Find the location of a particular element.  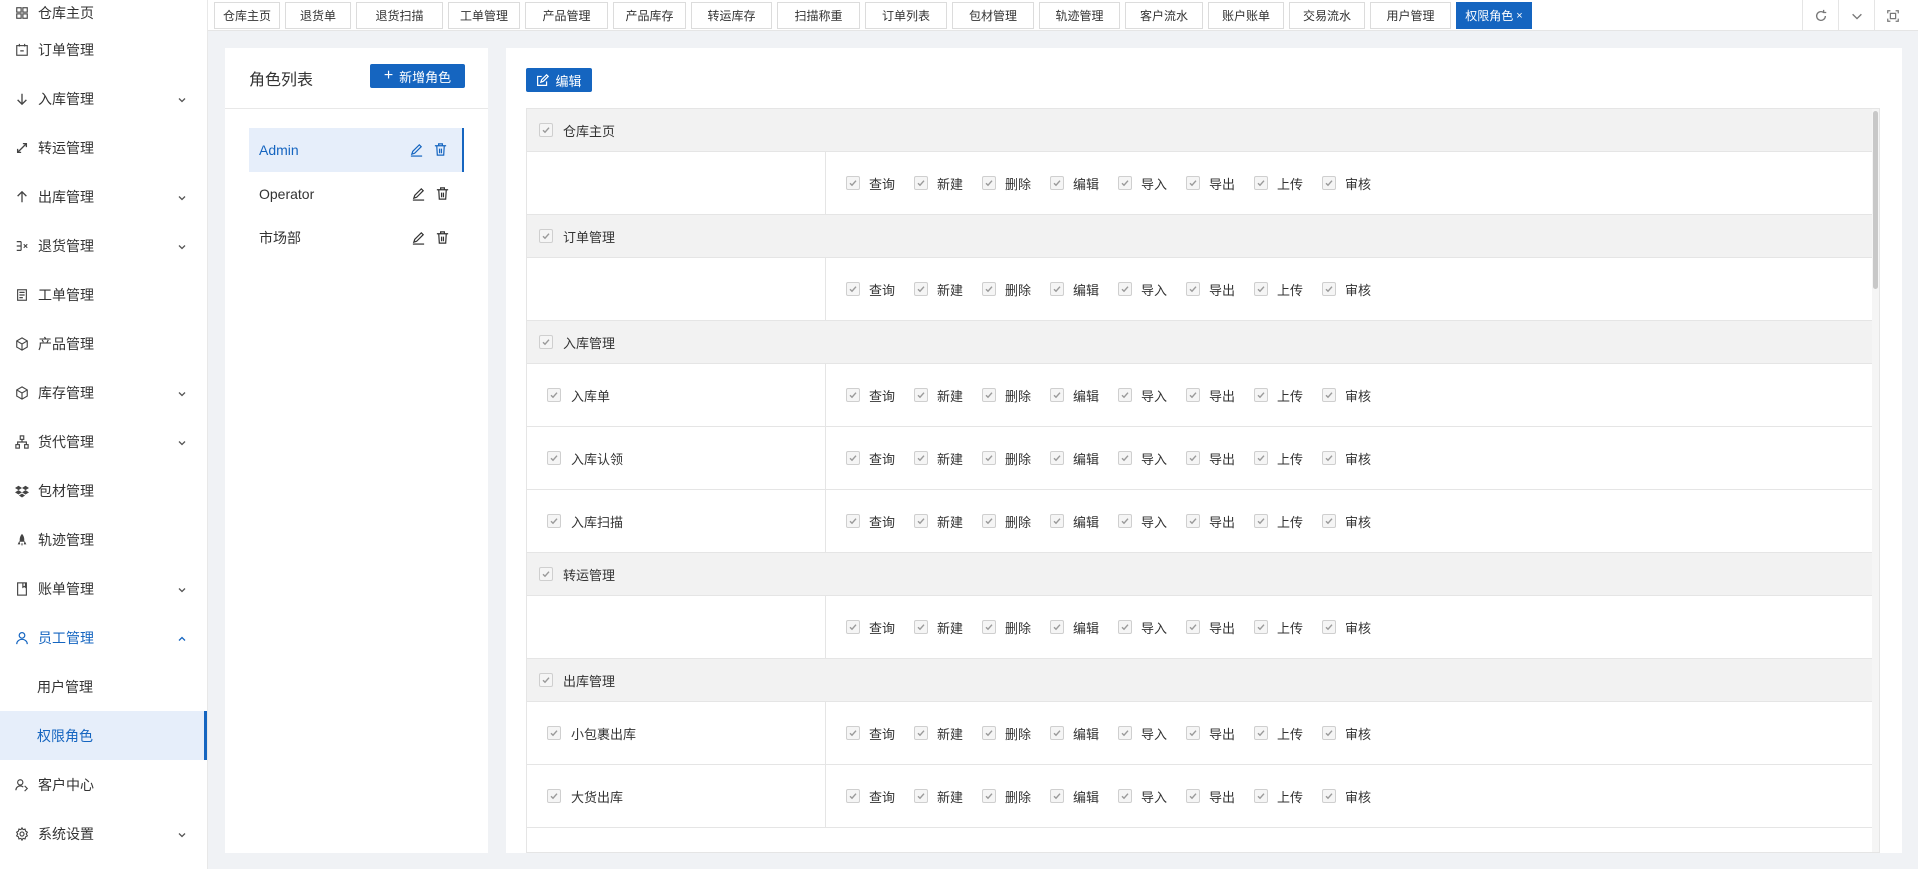

close-icon: × is located at coordinates (1519, 16).